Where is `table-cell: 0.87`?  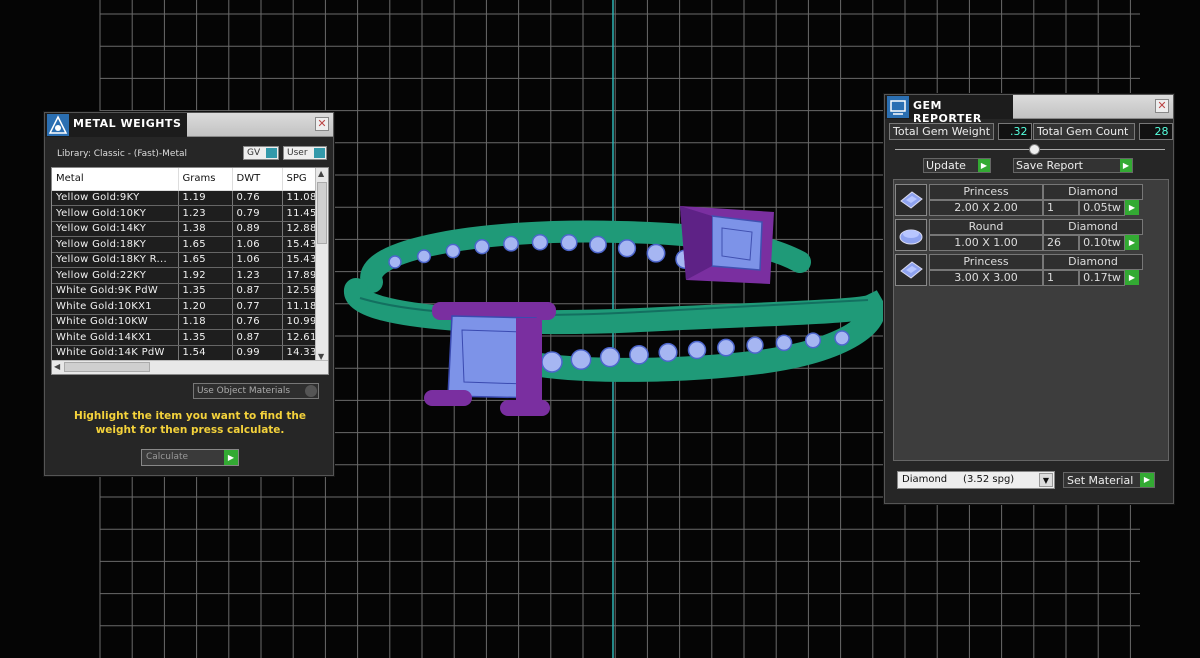
table-cell: 0.87 is located at coordinates (257, 337).